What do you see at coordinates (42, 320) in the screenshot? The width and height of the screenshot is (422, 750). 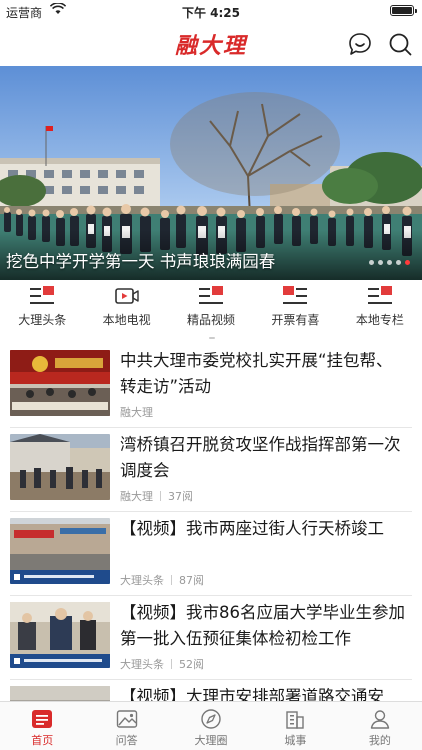 I see `category-label: 大理头条` at bounding box center [42, 320].